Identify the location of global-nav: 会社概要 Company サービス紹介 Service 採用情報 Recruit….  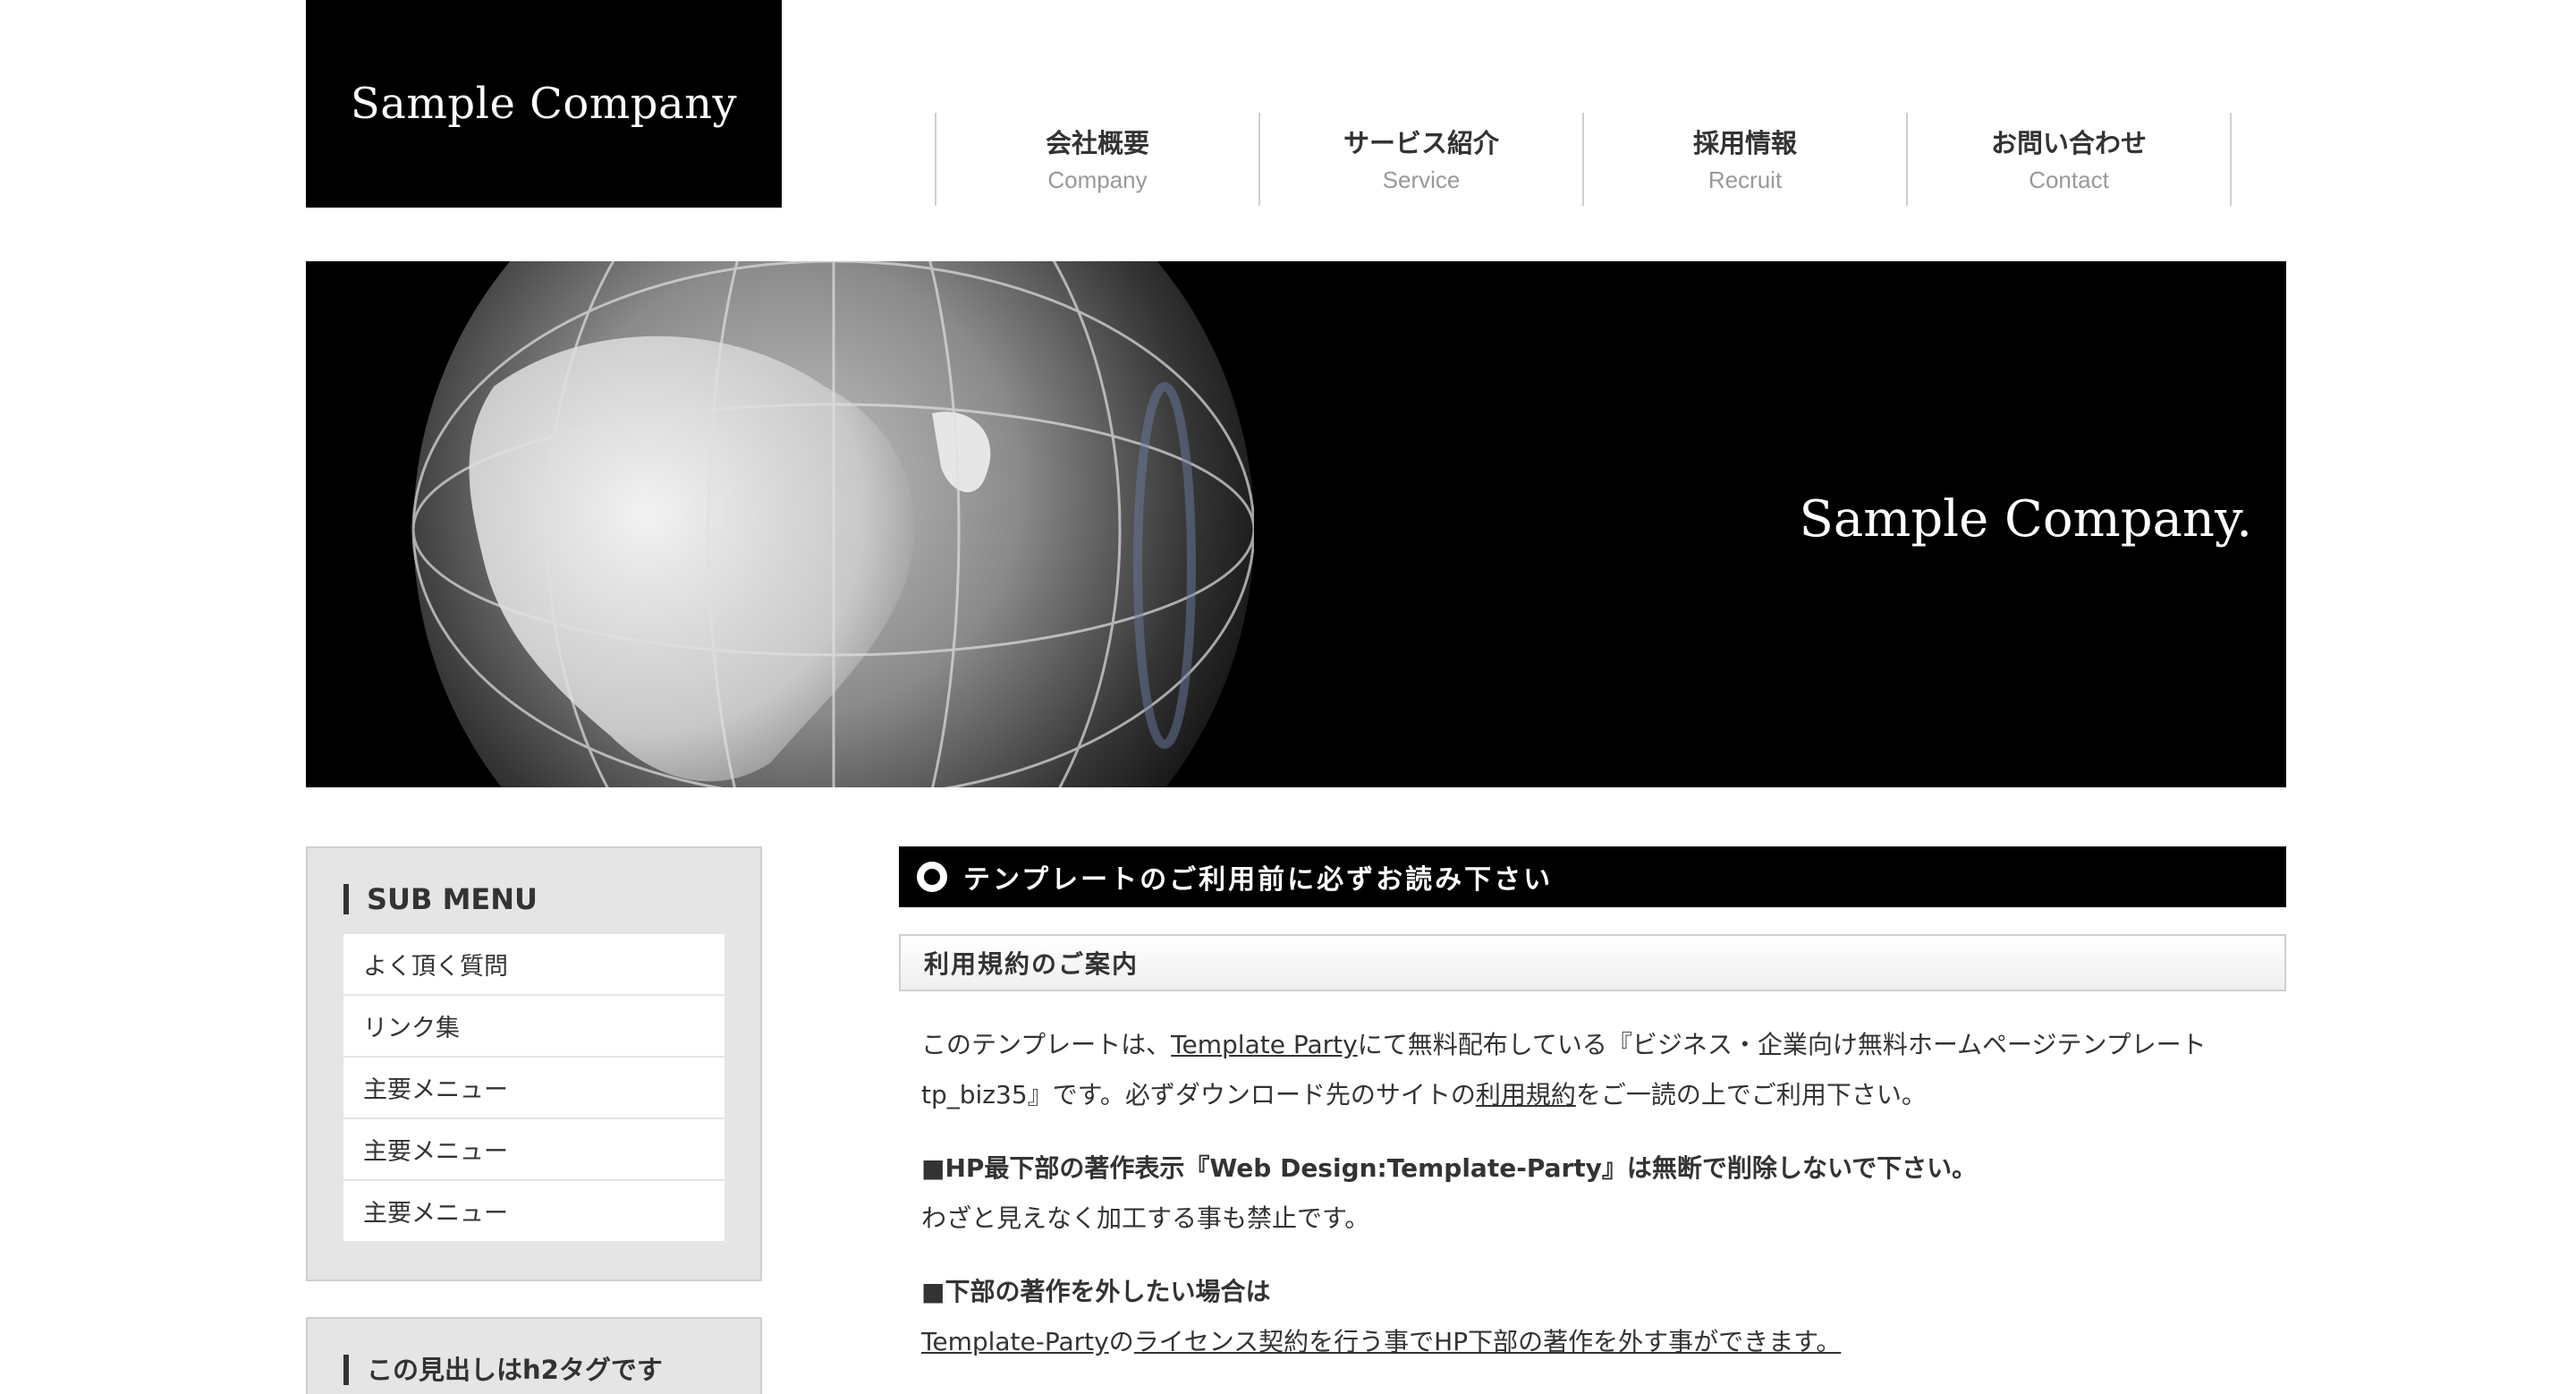
(1583, 160).